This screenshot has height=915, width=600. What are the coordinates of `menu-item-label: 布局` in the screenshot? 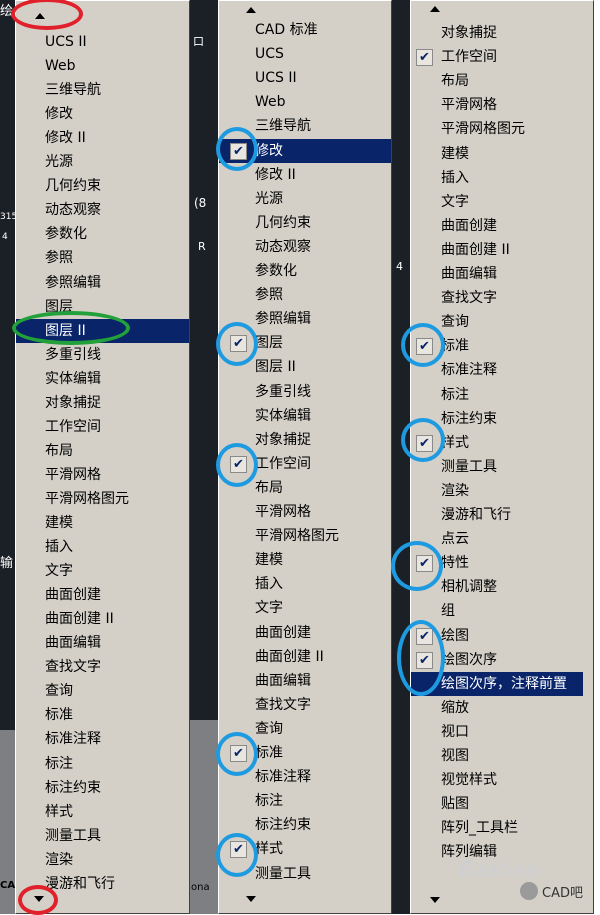 It's located at (59, 450).